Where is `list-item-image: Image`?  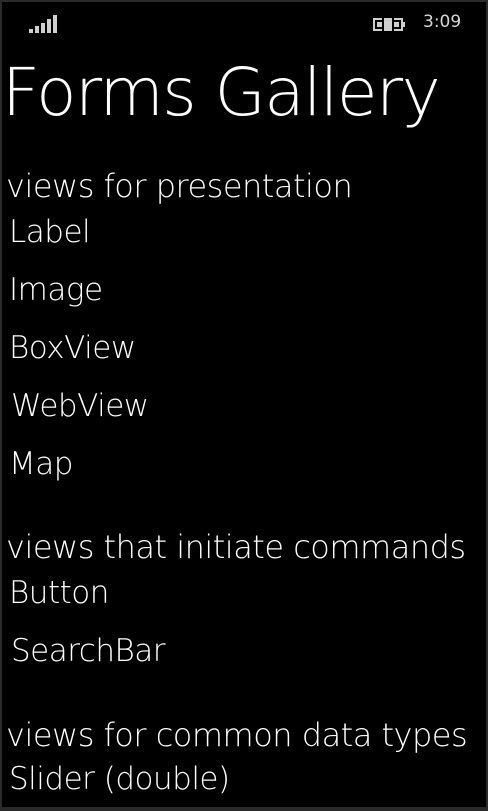
list-item-image: Image is located at coordinates (56, 290).